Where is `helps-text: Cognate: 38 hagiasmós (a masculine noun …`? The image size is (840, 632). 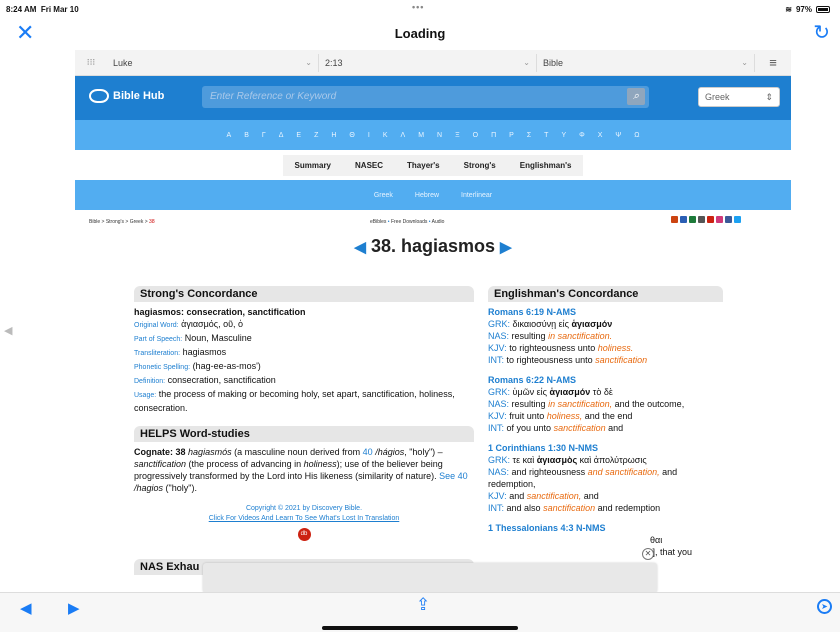
helps-text: Cognate: 38 hagiasmós (a masculine noun … is located at coordinates (301, 470).